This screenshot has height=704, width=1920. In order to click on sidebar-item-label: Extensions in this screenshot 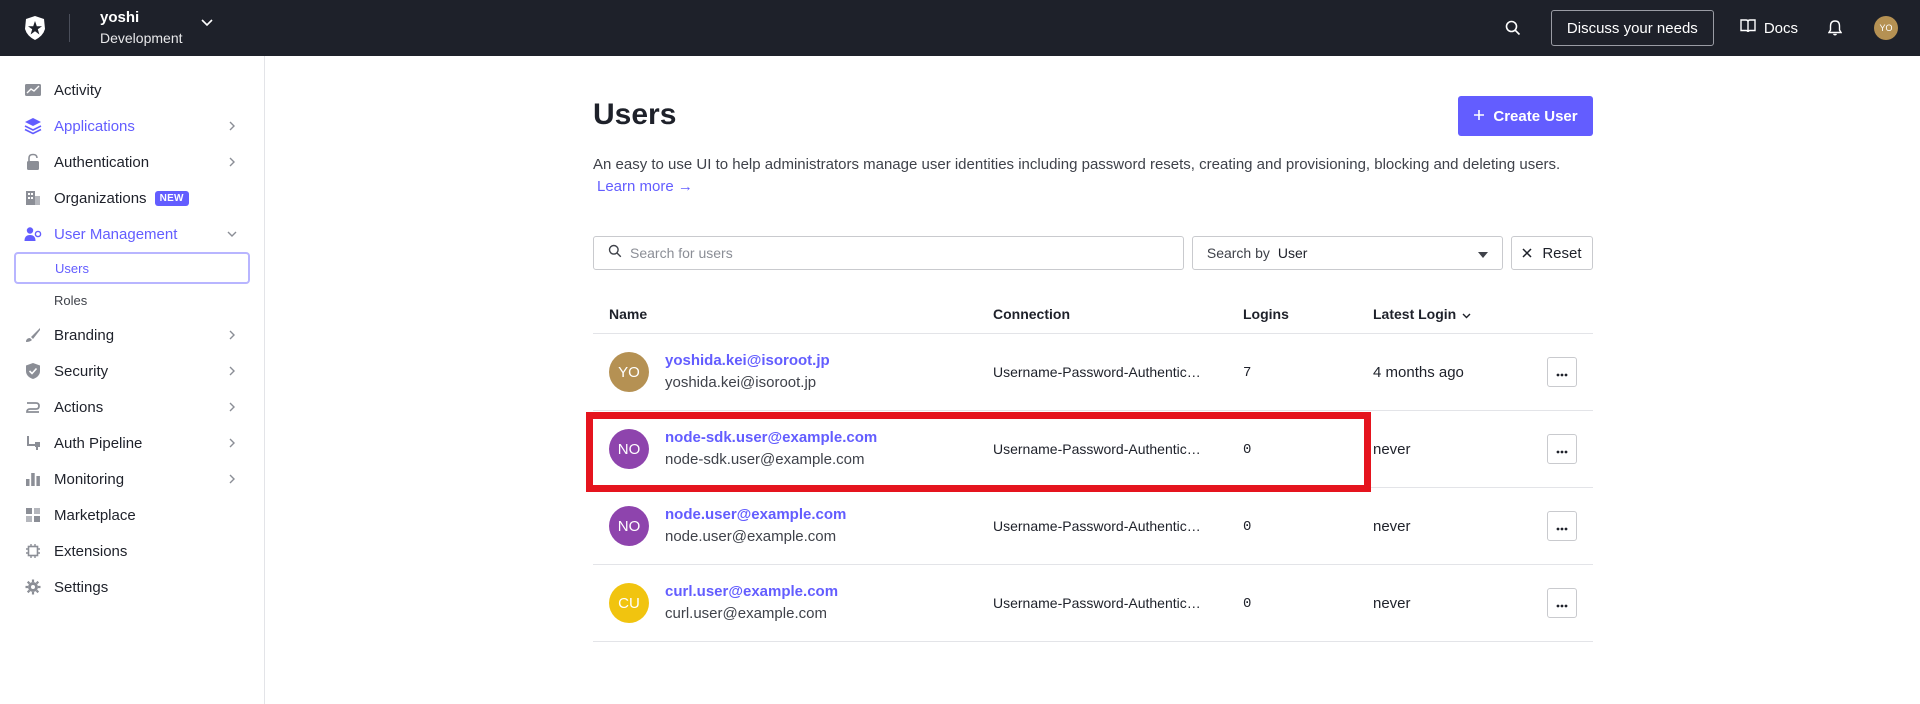, I will do `click(91, 551)`.